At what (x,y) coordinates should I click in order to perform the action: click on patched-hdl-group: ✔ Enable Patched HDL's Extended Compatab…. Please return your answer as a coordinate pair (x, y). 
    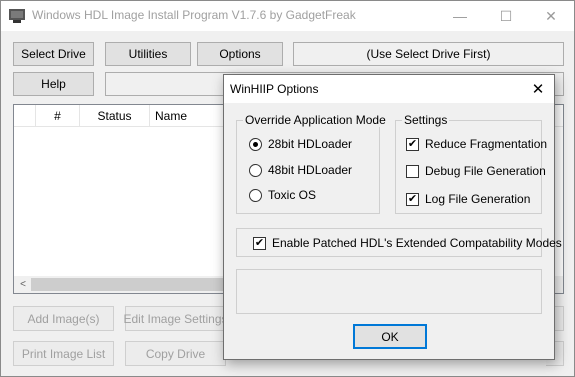
    Looking at the image, I should click on (399, 242).